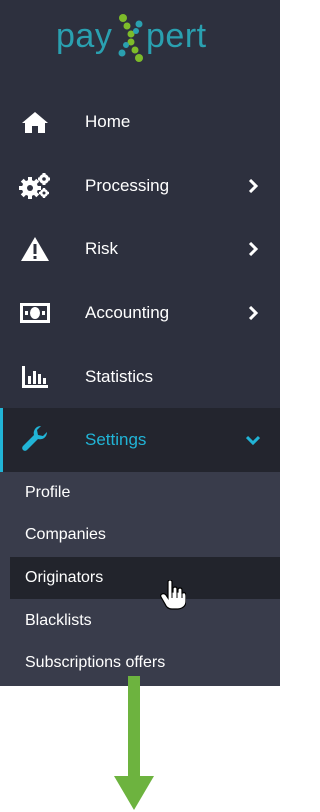  Describe the element at coordinates (140, 249) in the screenshot. I see `nav-item-risk: Risk` at that location.